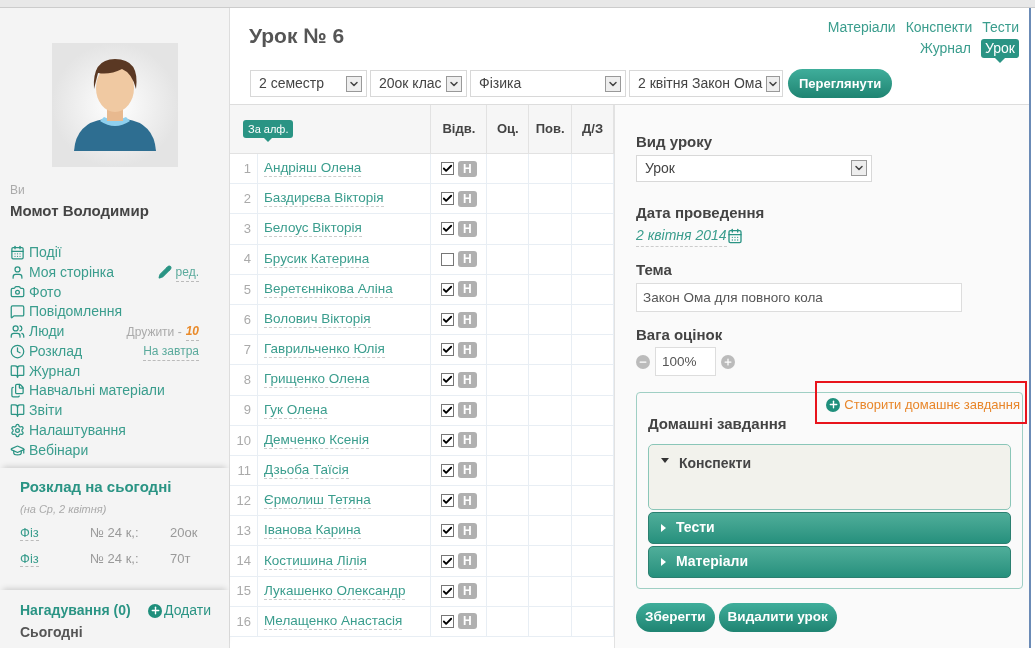  Describe the element at coordinates (312, 229) in the screenshot. I see `student-link: Белоус Вікторія` at that location.